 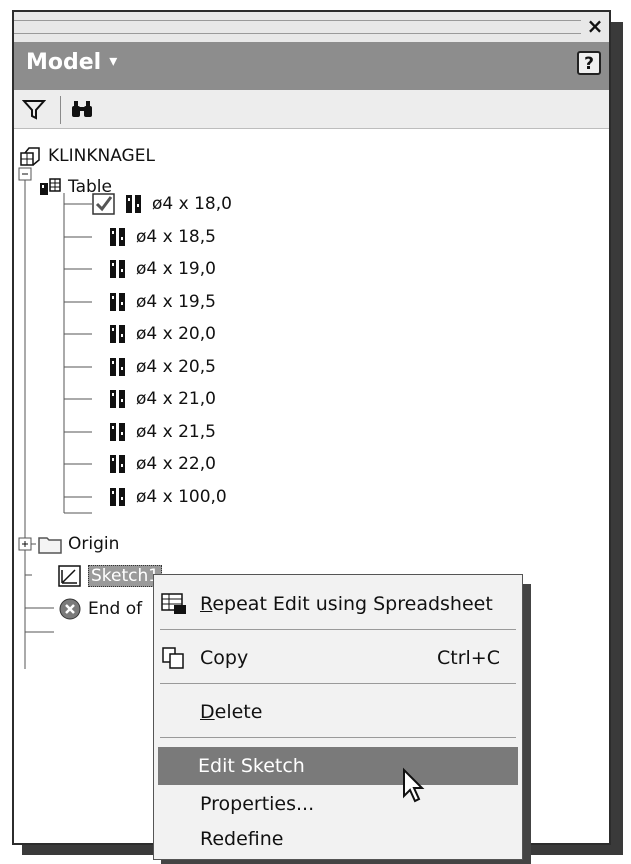 I want to click on table-row: ø4 x 19,0, so click(x=161, y=269).